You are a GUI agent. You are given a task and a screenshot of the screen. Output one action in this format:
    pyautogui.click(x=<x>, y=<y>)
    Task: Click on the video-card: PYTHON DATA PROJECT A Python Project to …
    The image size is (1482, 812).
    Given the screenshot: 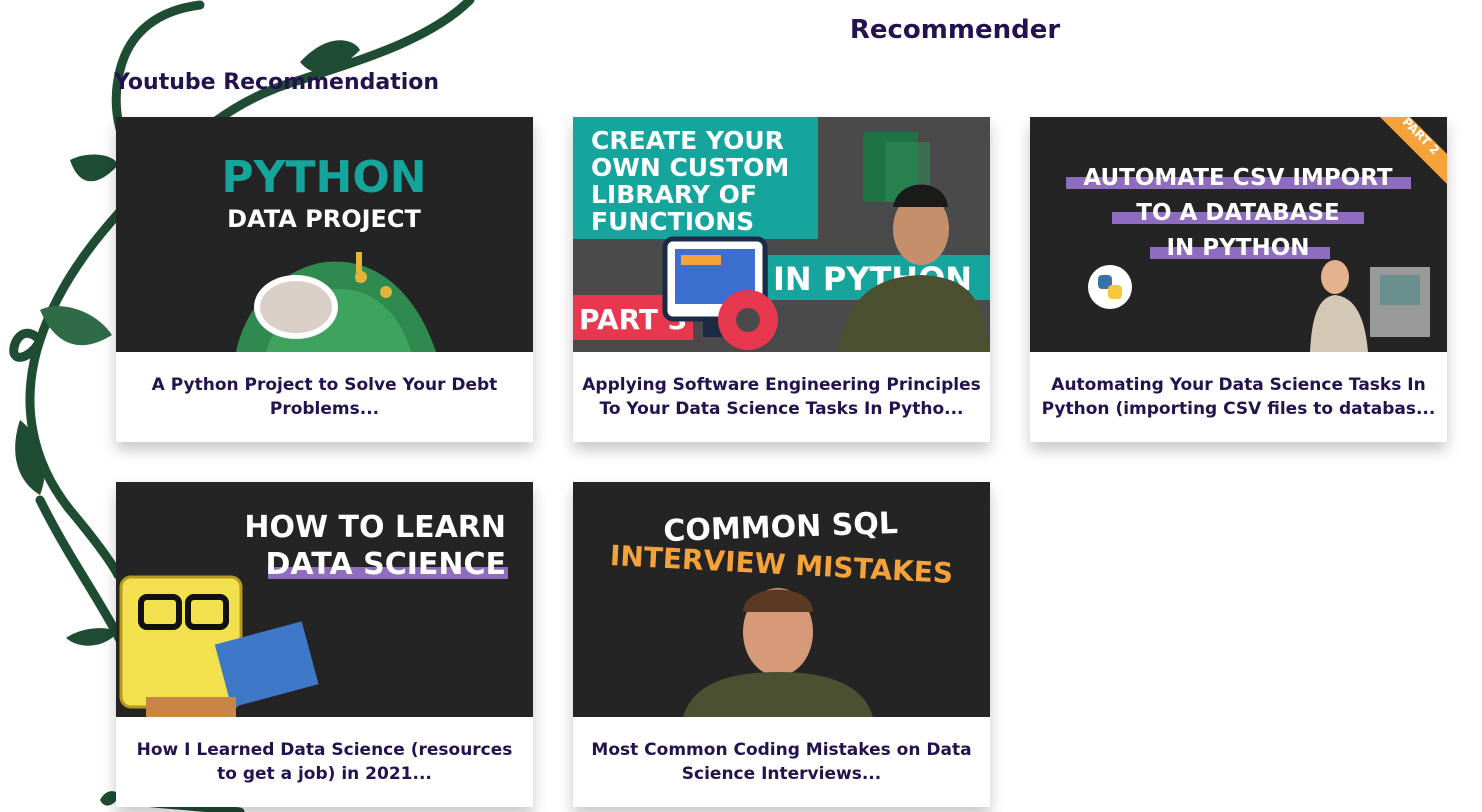 What is the action you would take?
    pyautogui.click(x=324, y=279)
    